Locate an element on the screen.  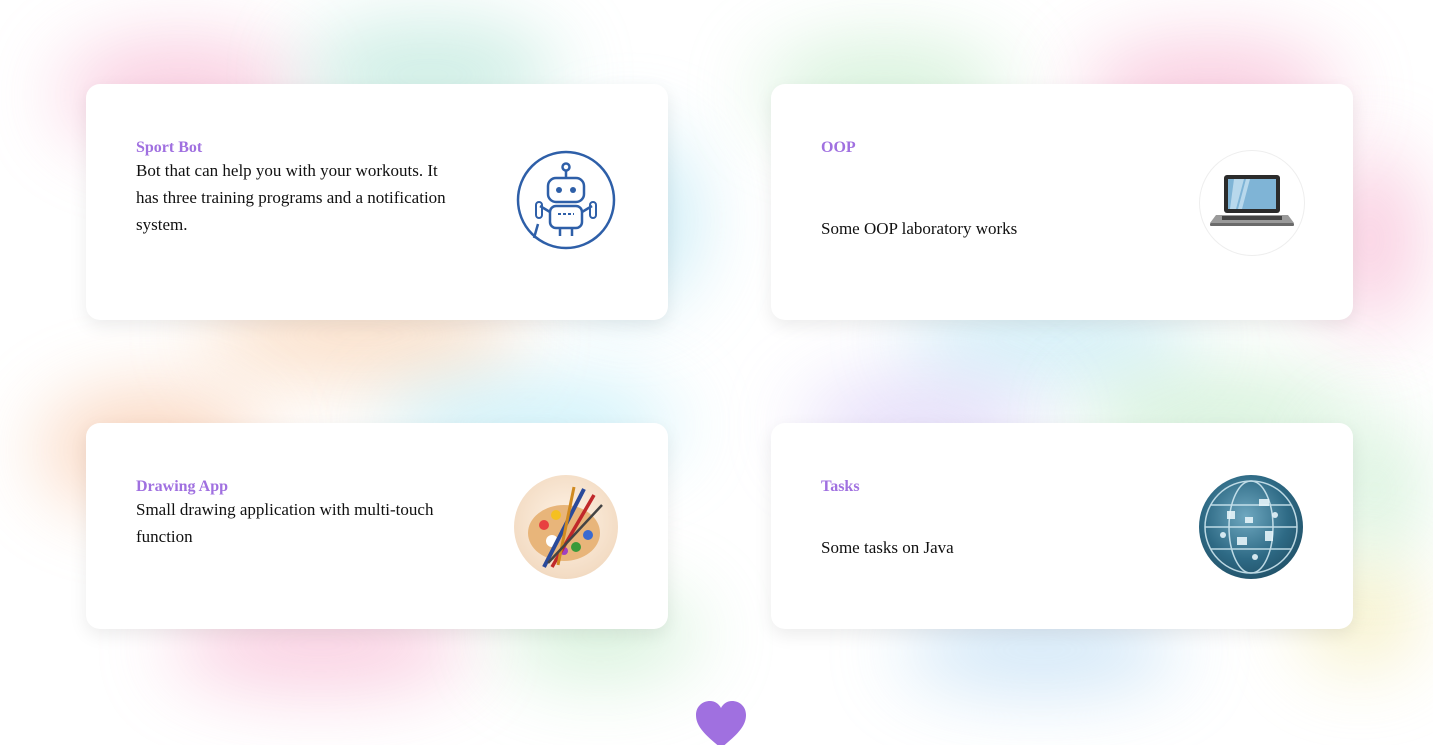
laptop-icon is located at coordinates (1252, 203).